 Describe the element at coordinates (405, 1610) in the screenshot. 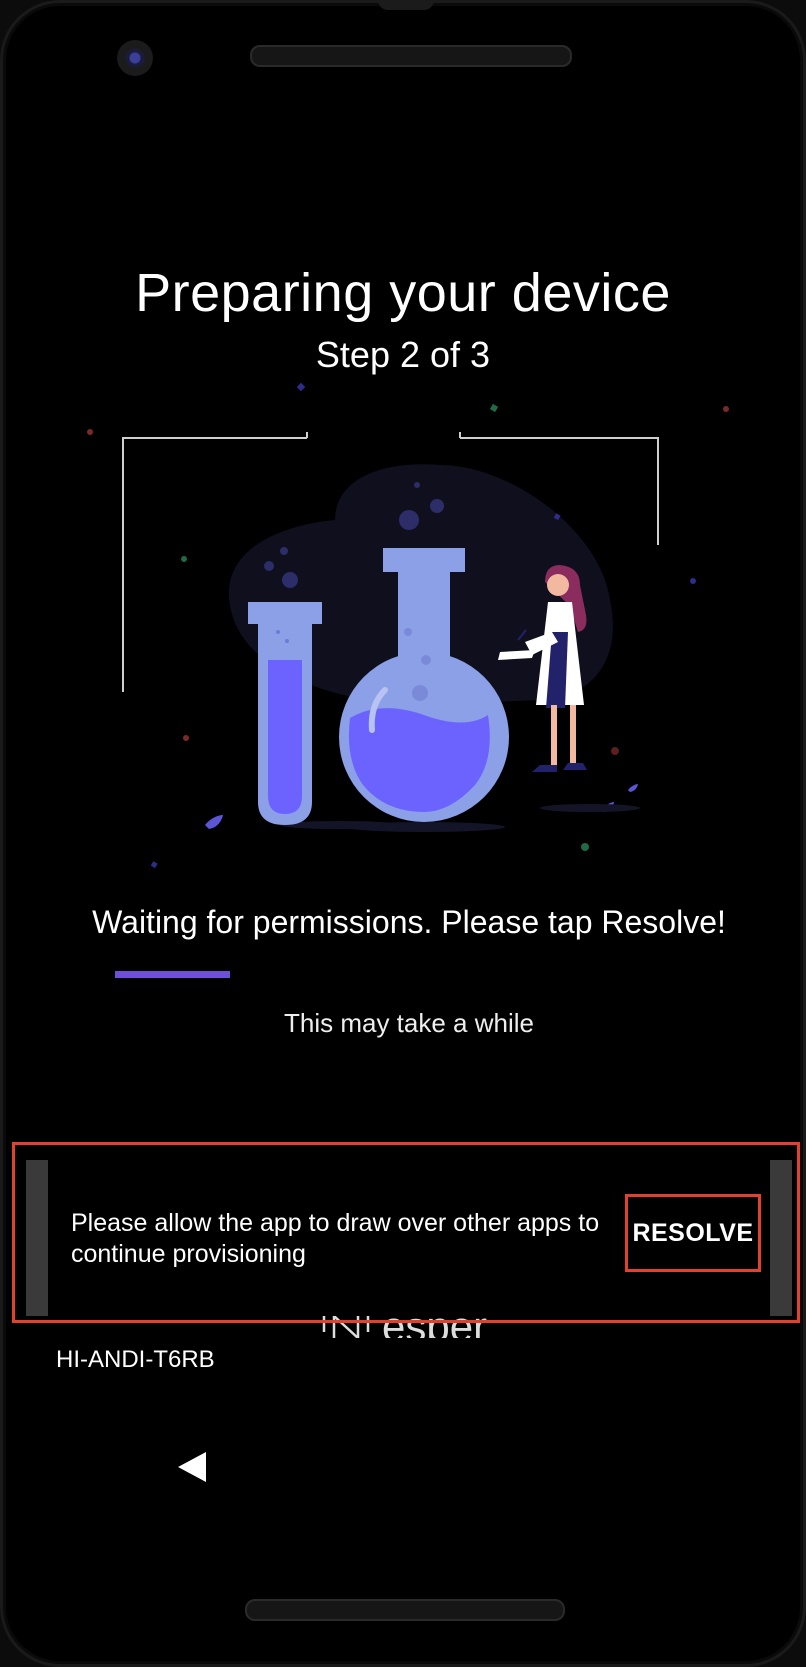

I see `bottom-speaker` at that location.